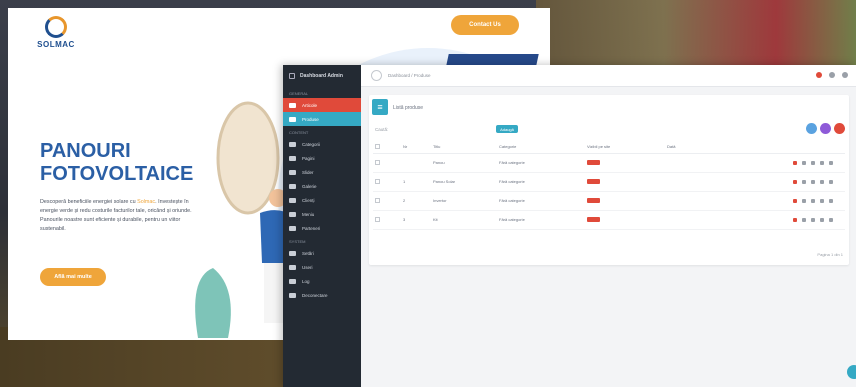 The image size is (856, 387). I want to click on cell-title: Panou Solar, so click(466, 182).